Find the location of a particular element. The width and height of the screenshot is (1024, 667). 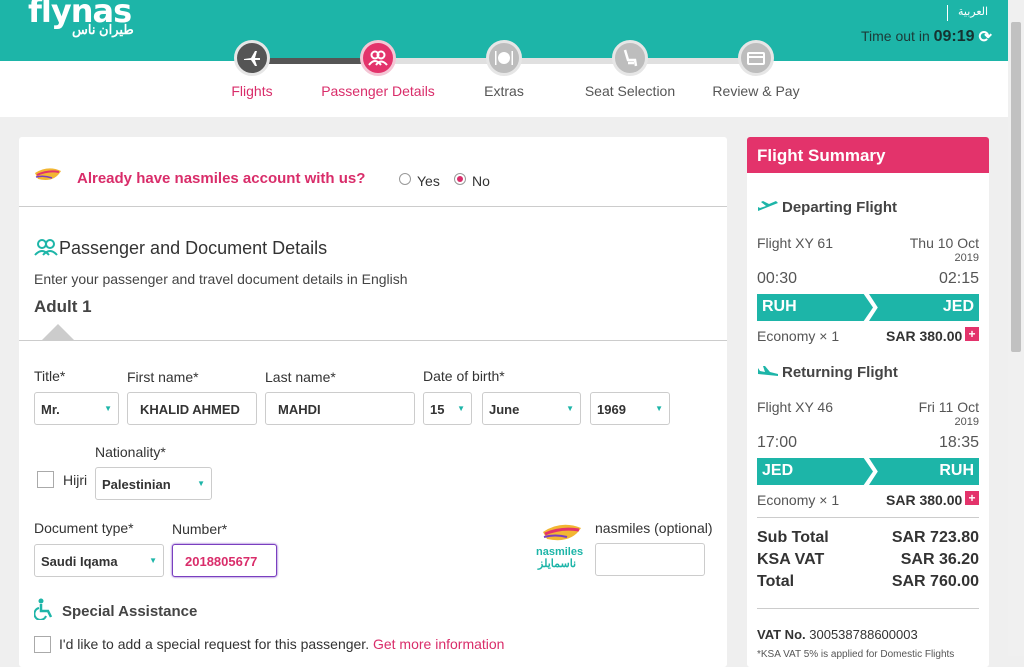

nasmiles-no-label: No is located at coordinates (481, 181).